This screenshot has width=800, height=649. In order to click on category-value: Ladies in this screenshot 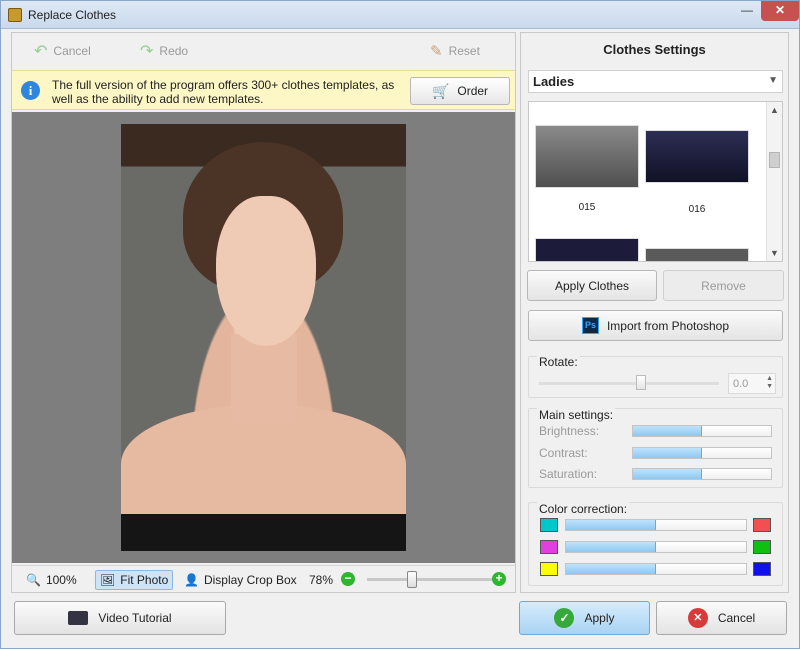, I will do `click(554, 81)`.